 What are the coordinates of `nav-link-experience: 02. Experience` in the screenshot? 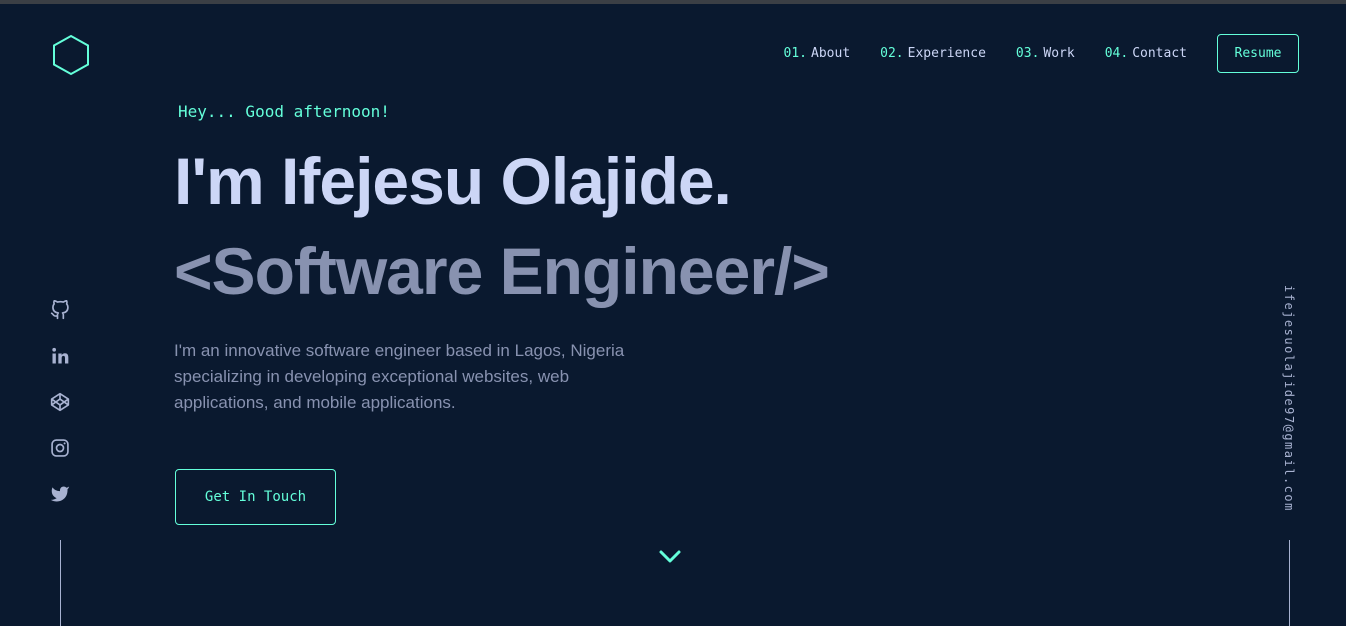 It's located at (933, 53).